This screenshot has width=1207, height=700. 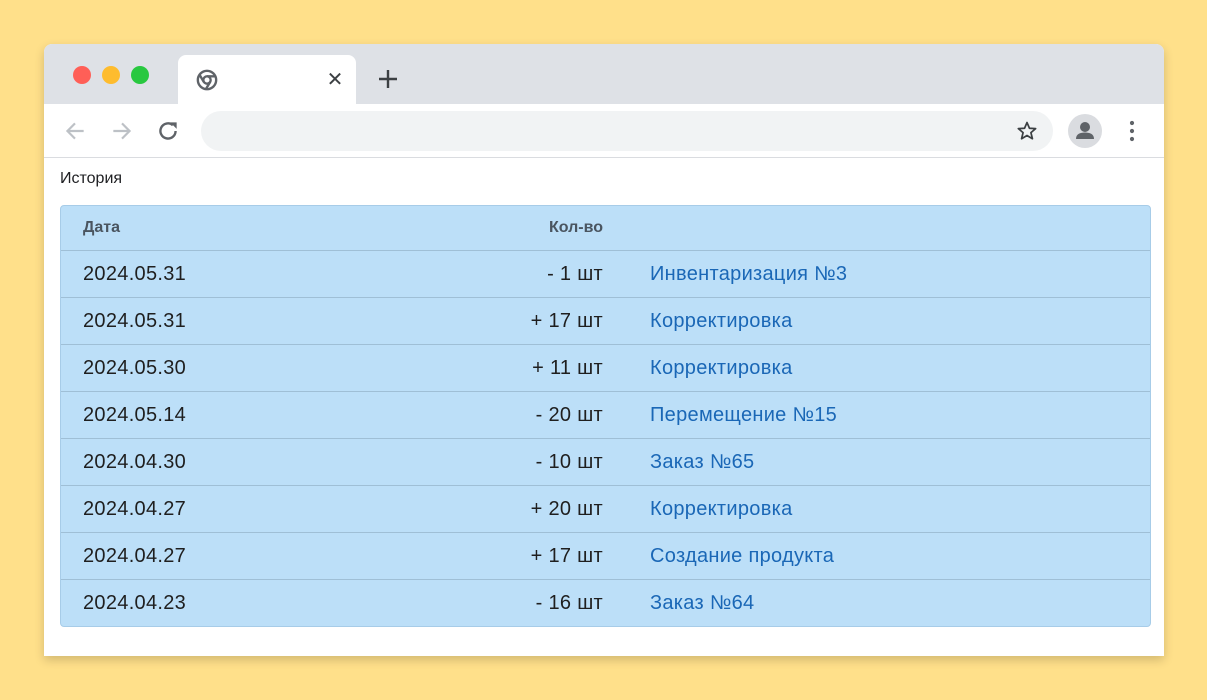 I want to click on table-row: 2024.05.31 + 17 шт Корректировка, so click(x=605, y=321).